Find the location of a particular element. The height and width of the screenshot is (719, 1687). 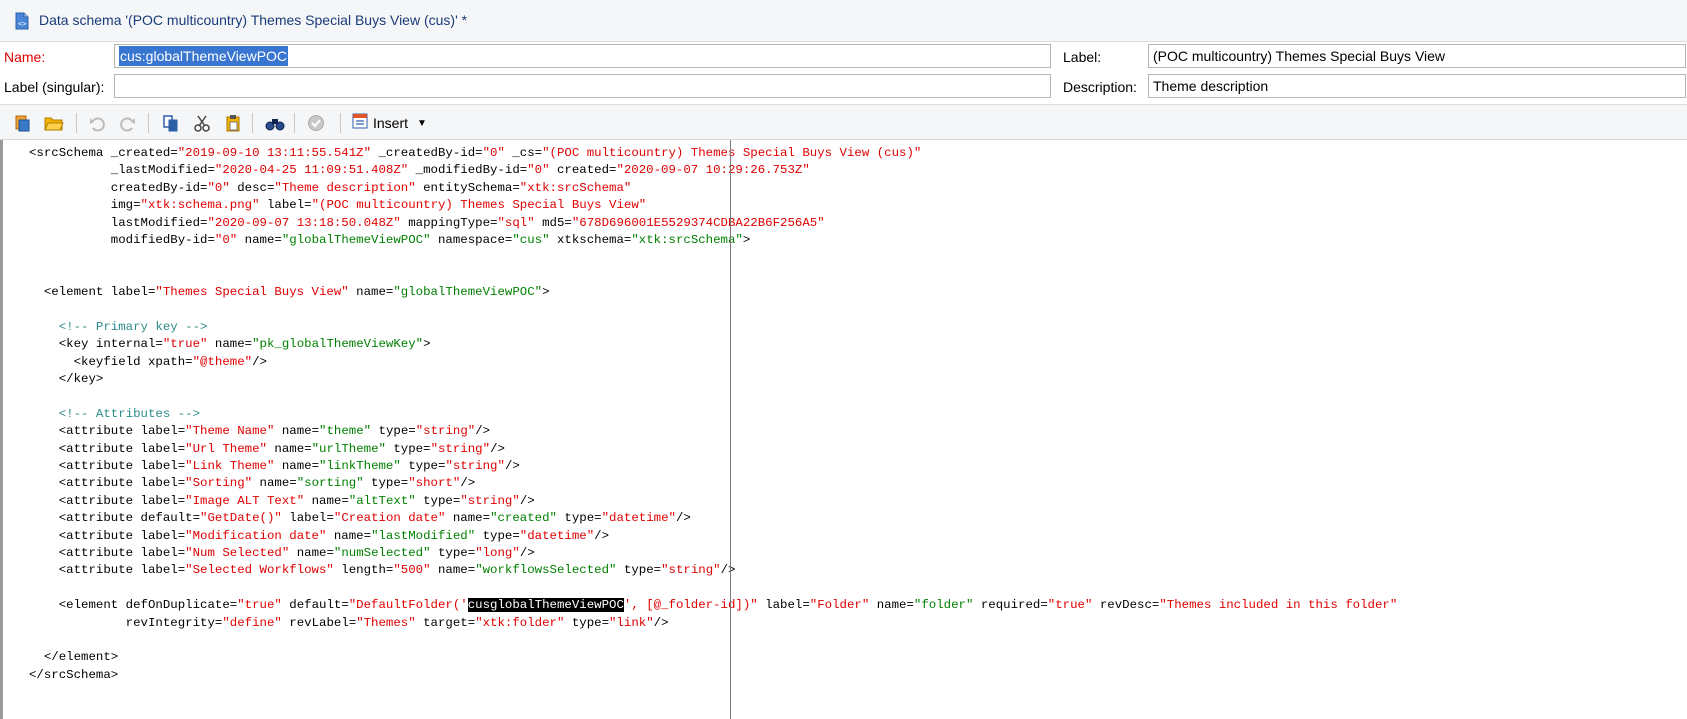

code-line: </srcSchema> is located at coordinates (713, 675).